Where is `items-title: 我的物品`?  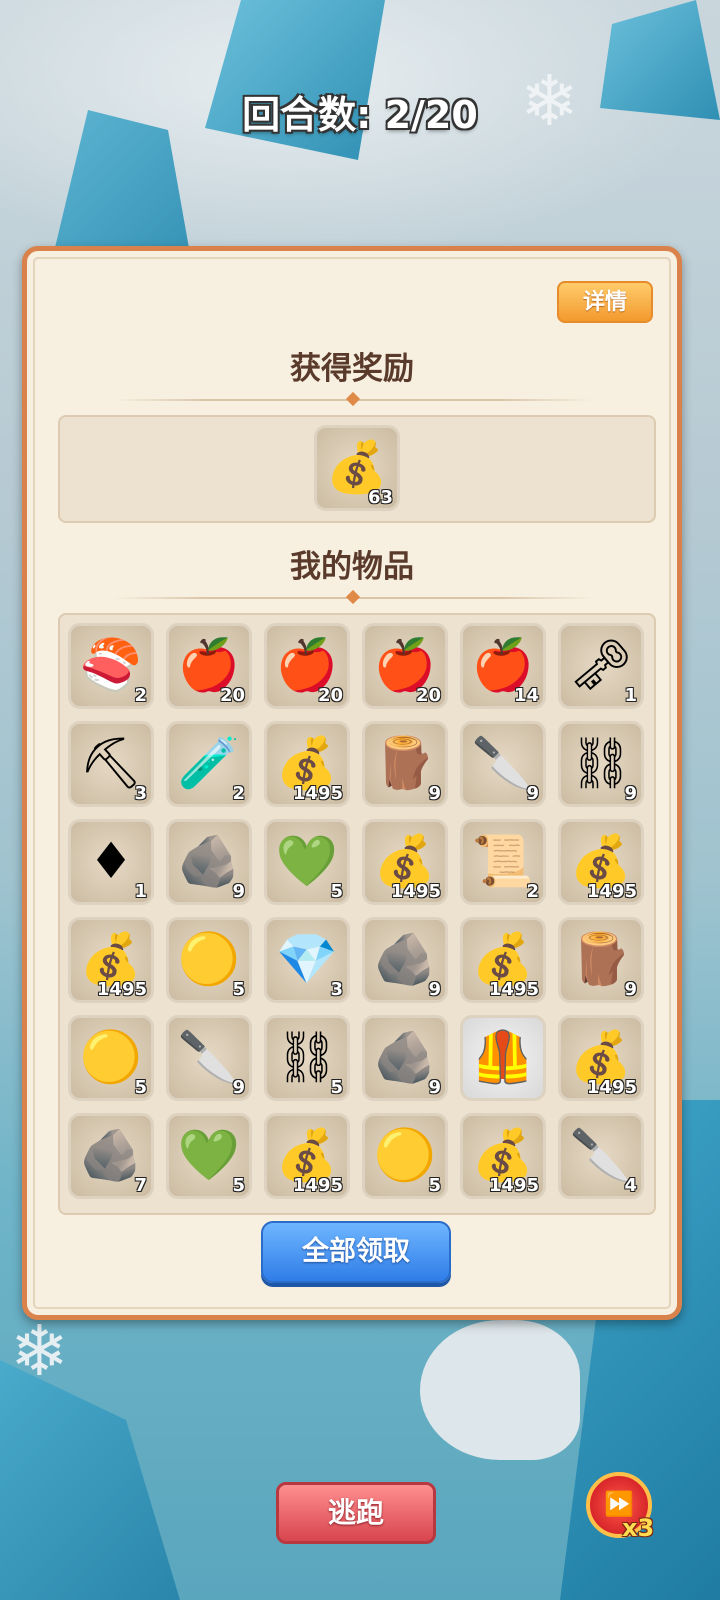
items-title: 我的物品 is located at coordinates (352, 567).